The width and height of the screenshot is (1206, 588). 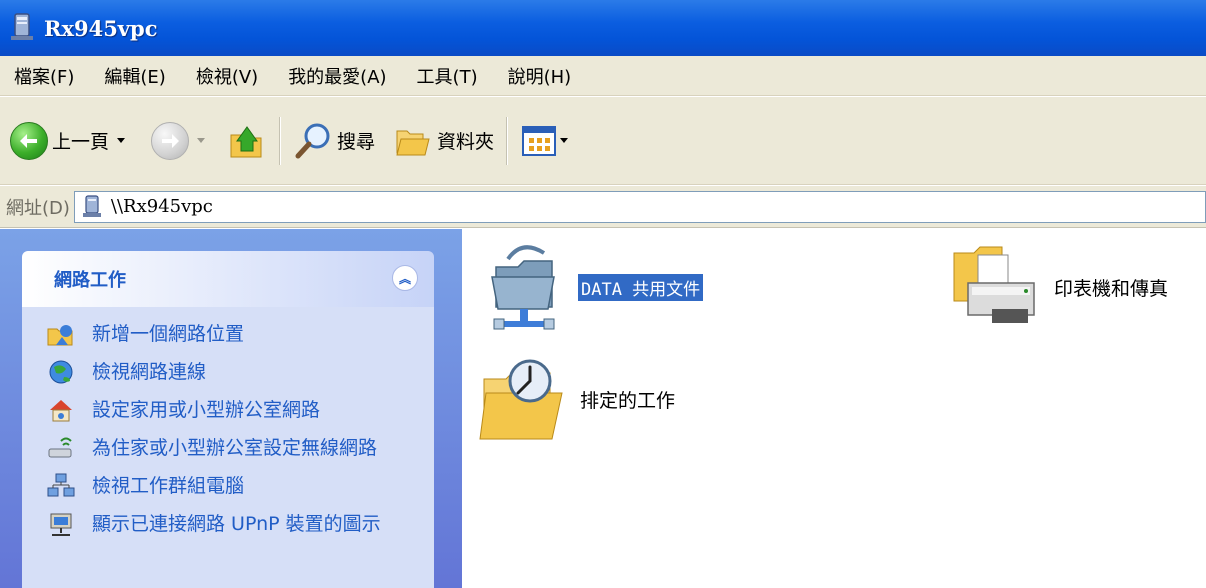 I want to click on scheduled-tasks: 排定的工作, so click(x=576, y=399).